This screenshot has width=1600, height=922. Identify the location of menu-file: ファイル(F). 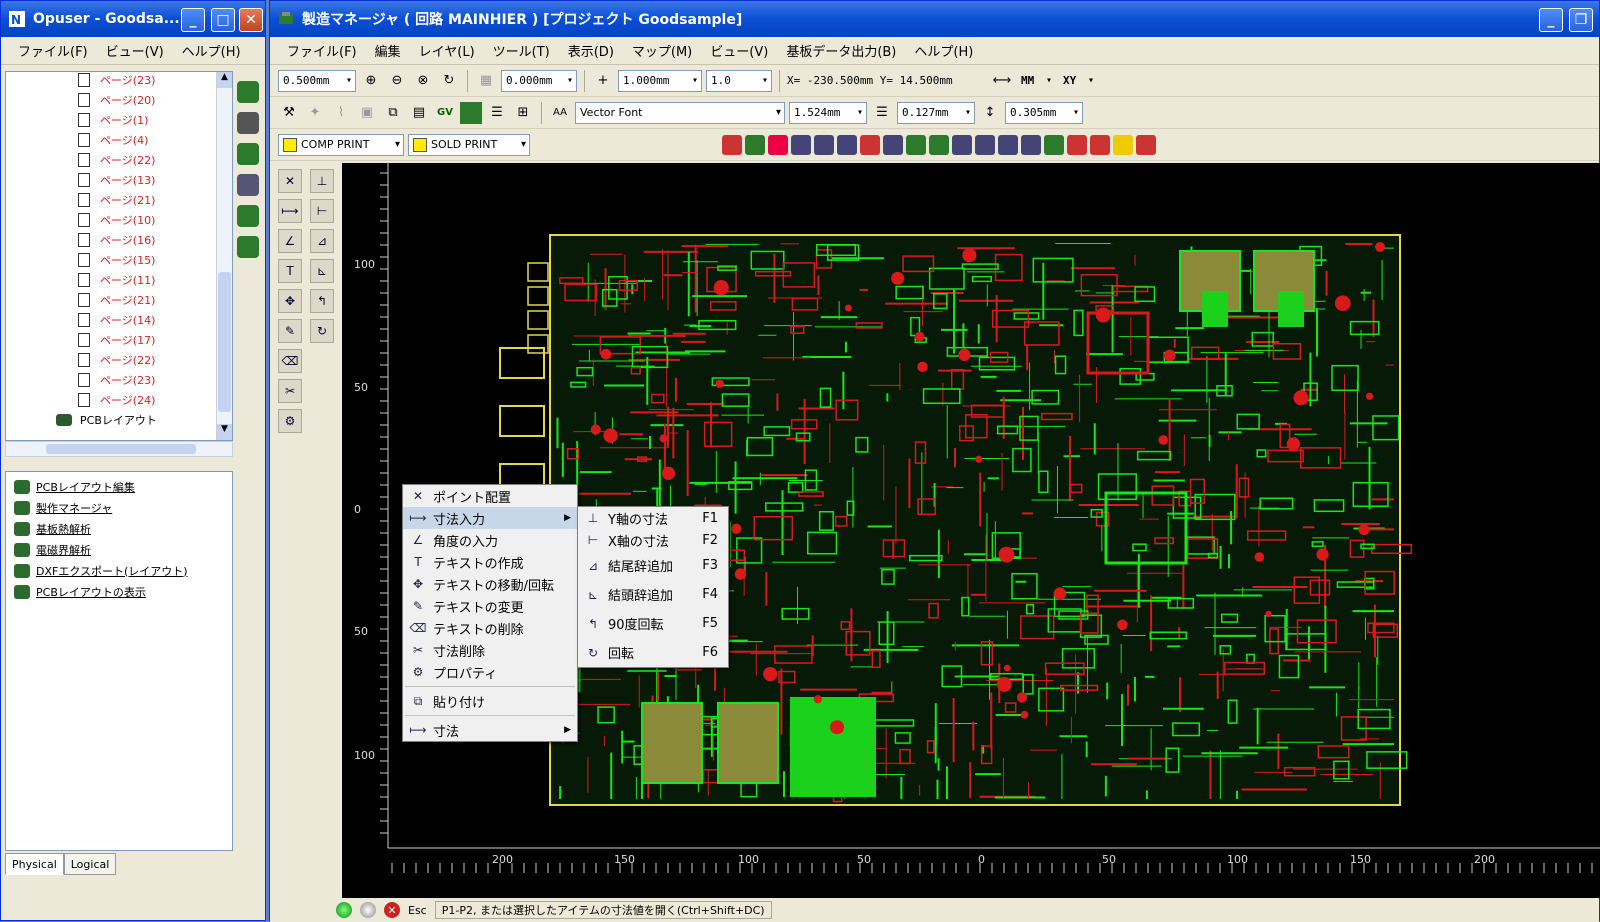
(53, 50).